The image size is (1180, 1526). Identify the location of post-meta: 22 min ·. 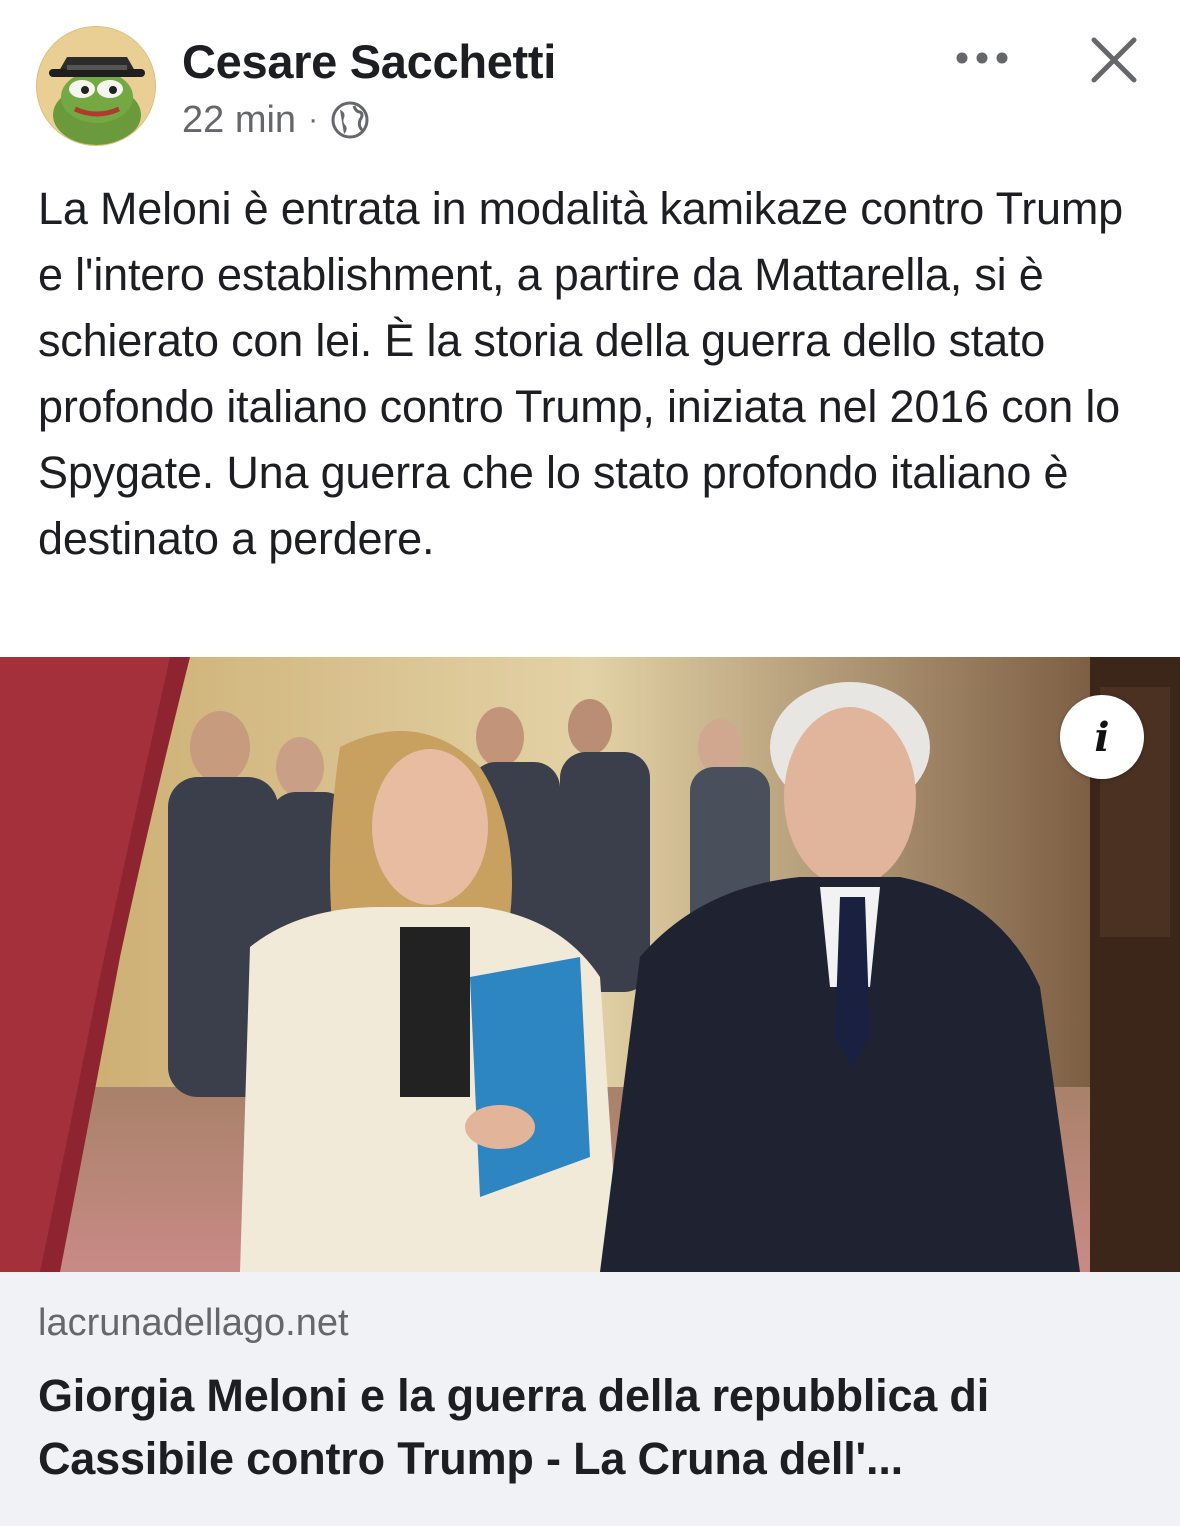
(276, 120).